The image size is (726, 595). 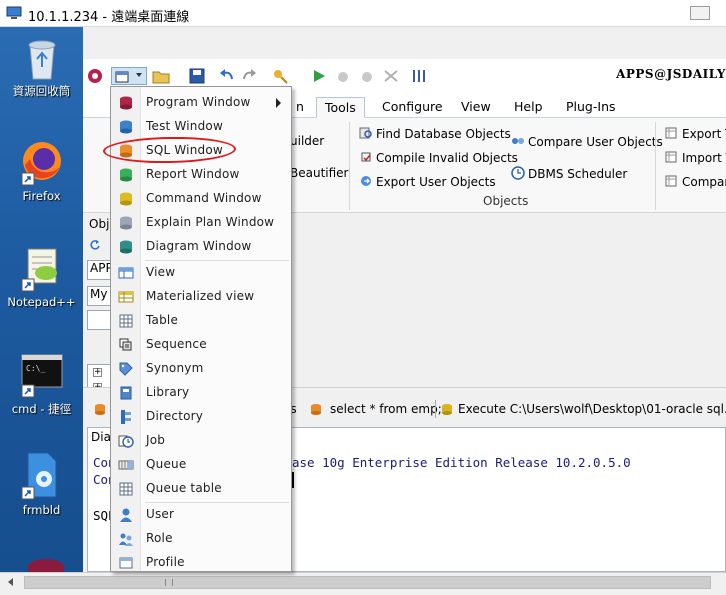 I want to click on notepad-plus-plus-icon, so click(x=39, y=270).